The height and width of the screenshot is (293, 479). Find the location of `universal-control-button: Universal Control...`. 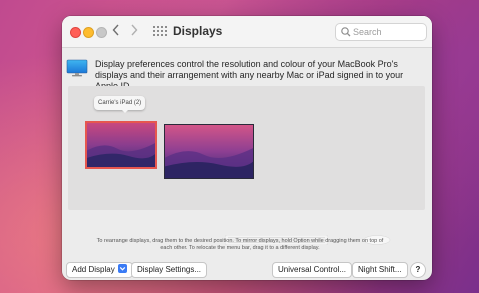

universal-control-button: Universal Control... is located at coordinates (312, 270).